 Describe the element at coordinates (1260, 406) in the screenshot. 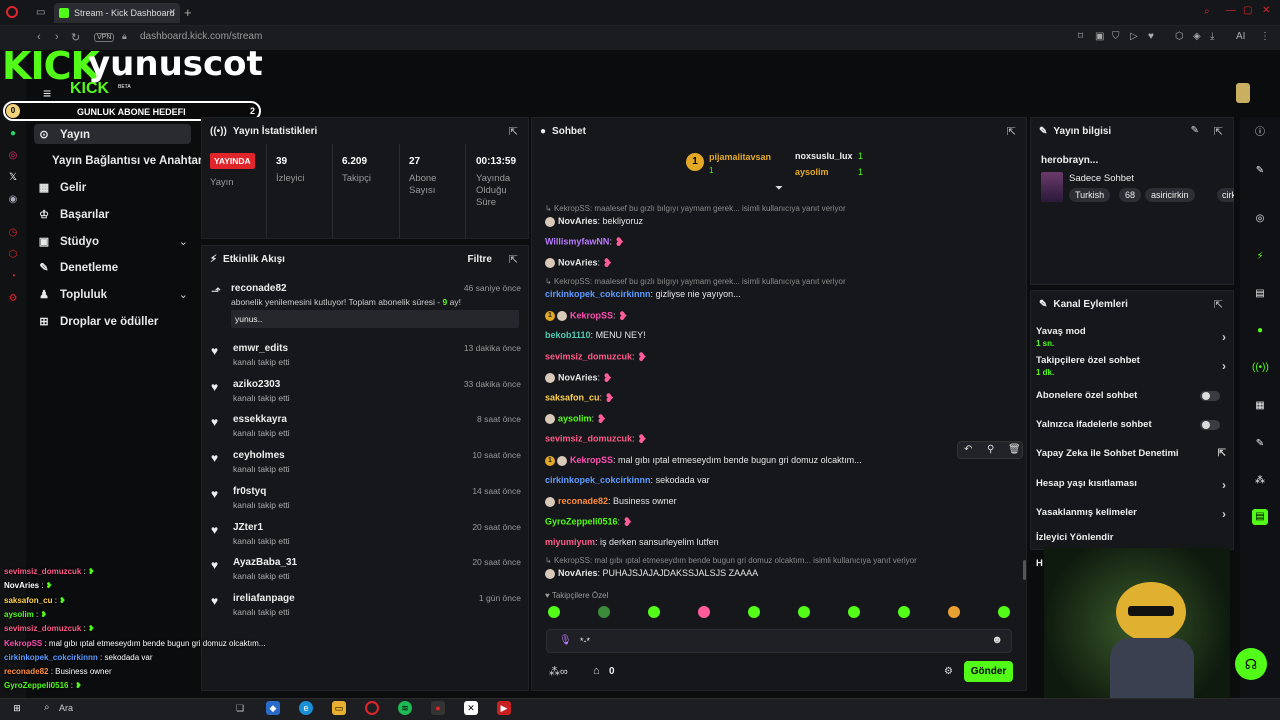

I see `layout-icon: ▦` at that location.